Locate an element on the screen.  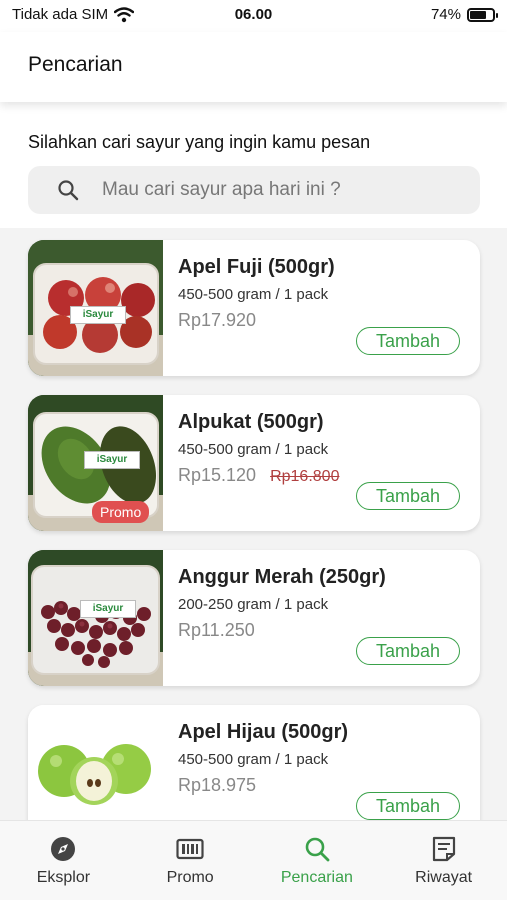
search-box is located at coordinates (254, 190).